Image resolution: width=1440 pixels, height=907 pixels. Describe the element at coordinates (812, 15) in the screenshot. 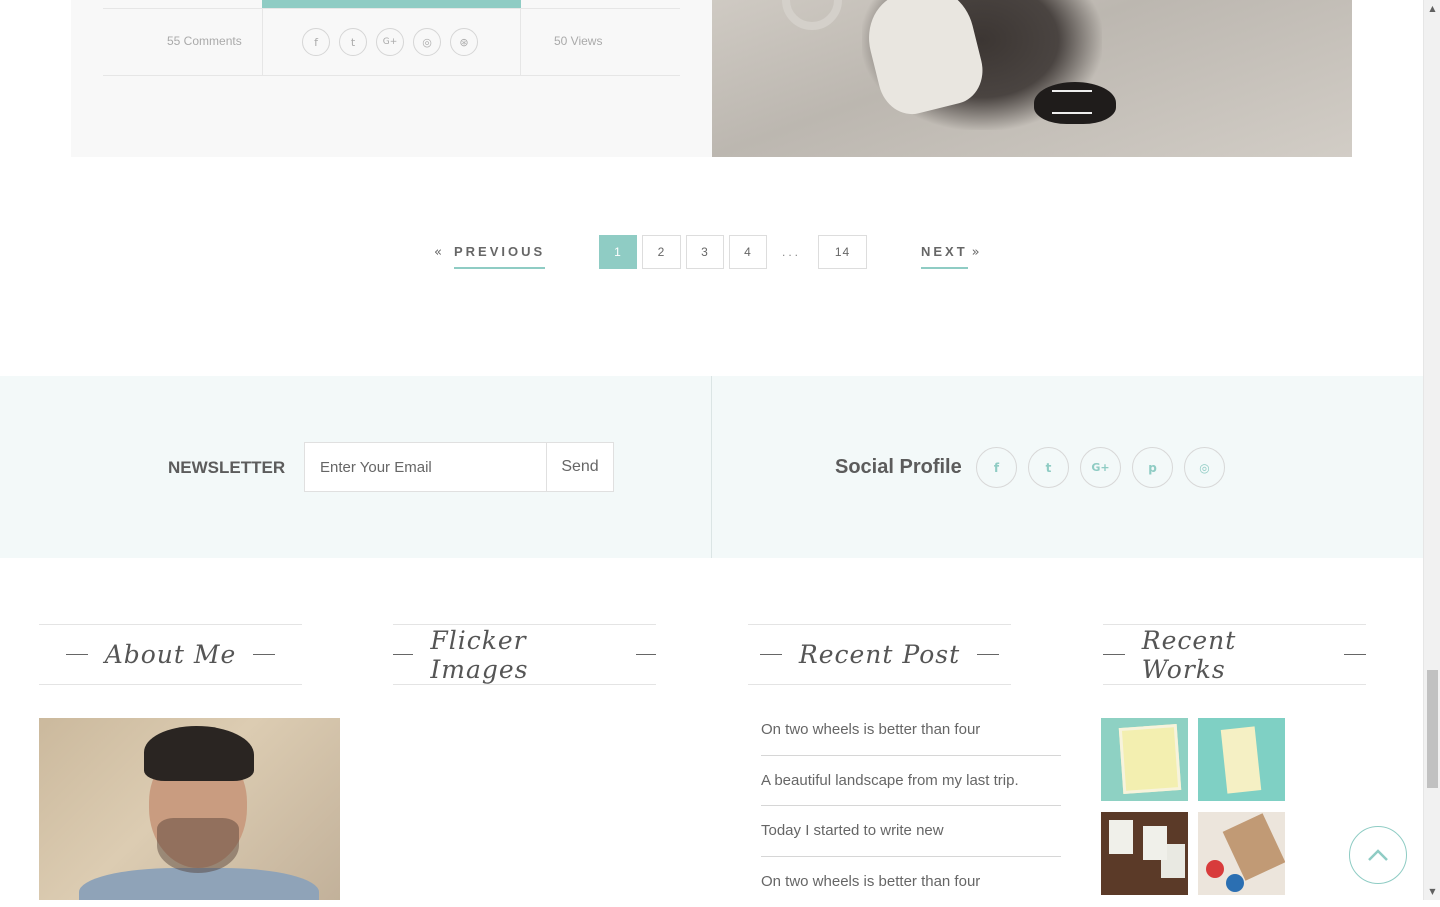

I see `post-image-bag` at that location.